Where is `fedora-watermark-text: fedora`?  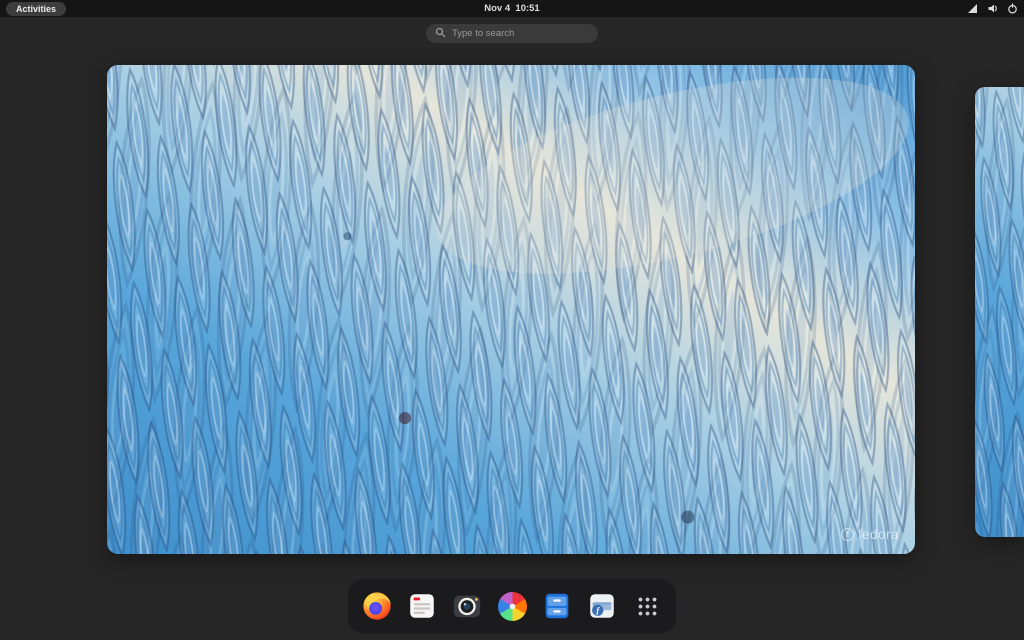
fedora-watermark-text: fedora is located at coordinates (878, 534).